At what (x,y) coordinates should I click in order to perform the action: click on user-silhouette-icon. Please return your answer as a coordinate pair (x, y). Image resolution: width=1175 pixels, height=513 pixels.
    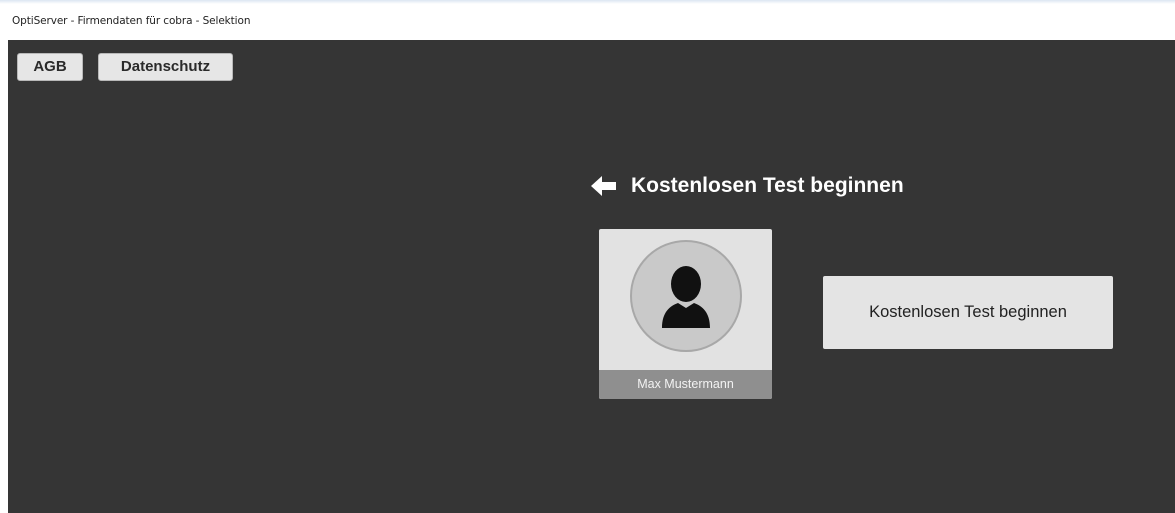
    Looking at the image, I should click on (686, 297).